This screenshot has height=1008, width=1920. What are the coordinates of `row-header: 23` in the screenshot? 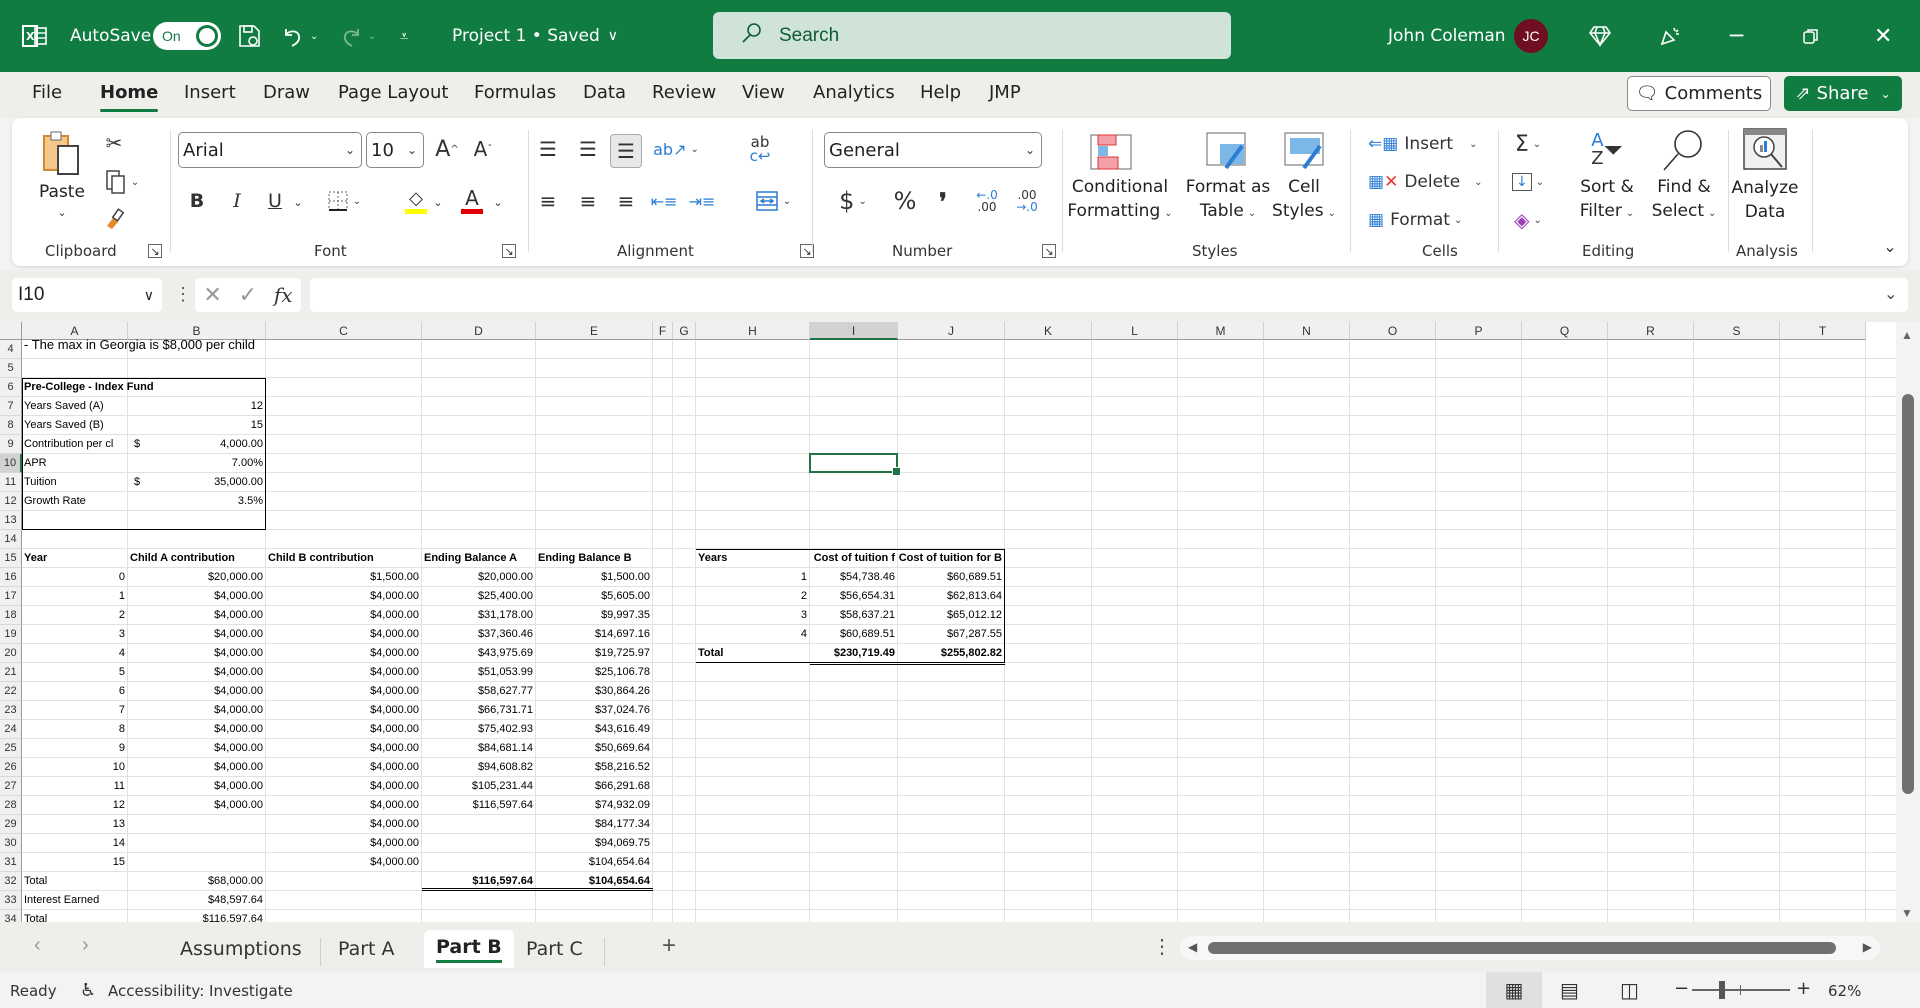 It's located at (11, 710).